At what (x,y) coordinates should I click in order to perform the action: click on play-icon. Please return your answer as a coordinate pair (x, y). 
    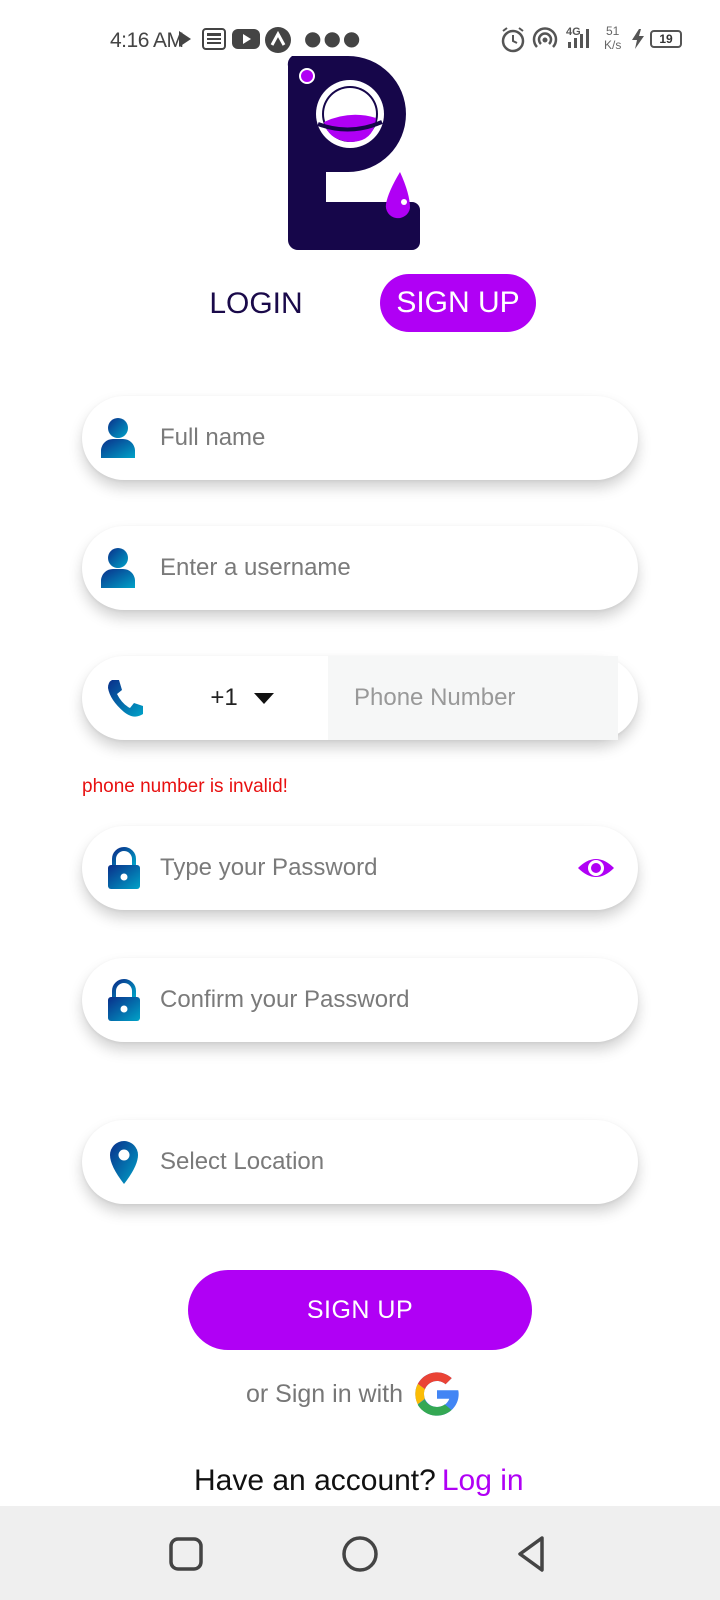
    Looking at the image, I should click on (185, 39).